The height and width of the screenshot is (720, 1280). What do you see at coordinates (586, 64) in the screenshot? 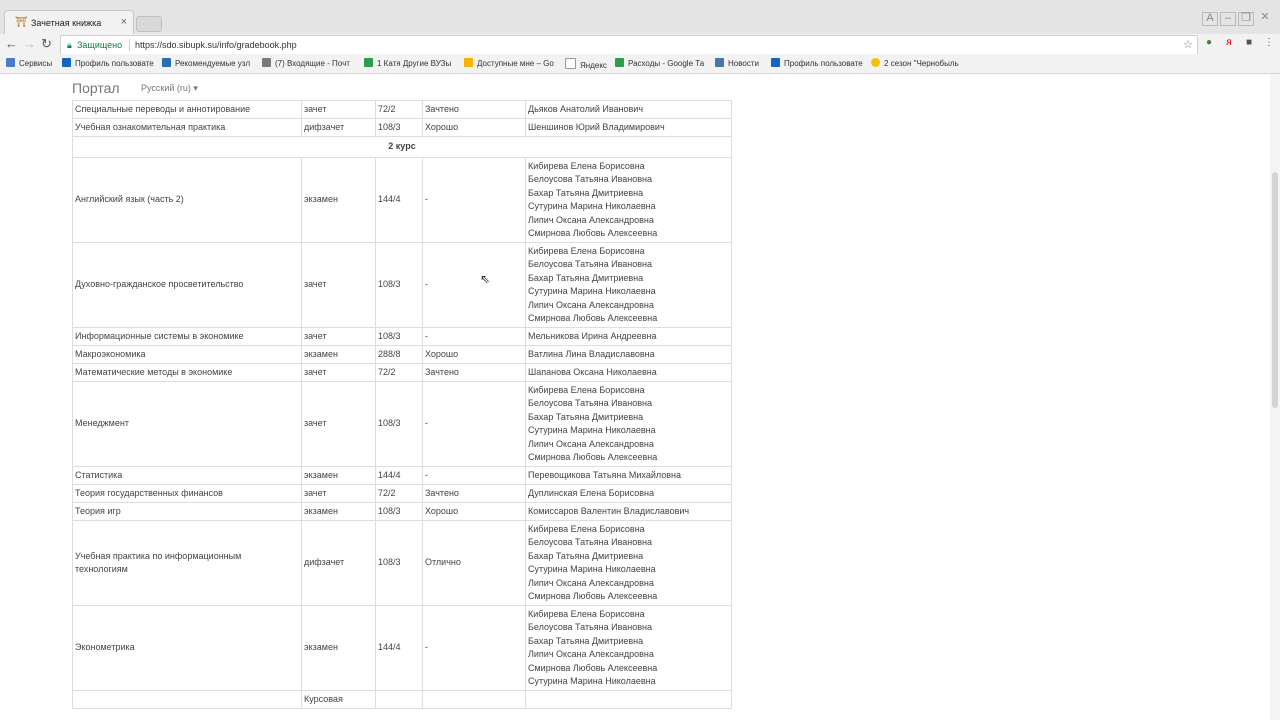
I see `bookmark-yandex: Яндекс` at bounding box center [586, 64].